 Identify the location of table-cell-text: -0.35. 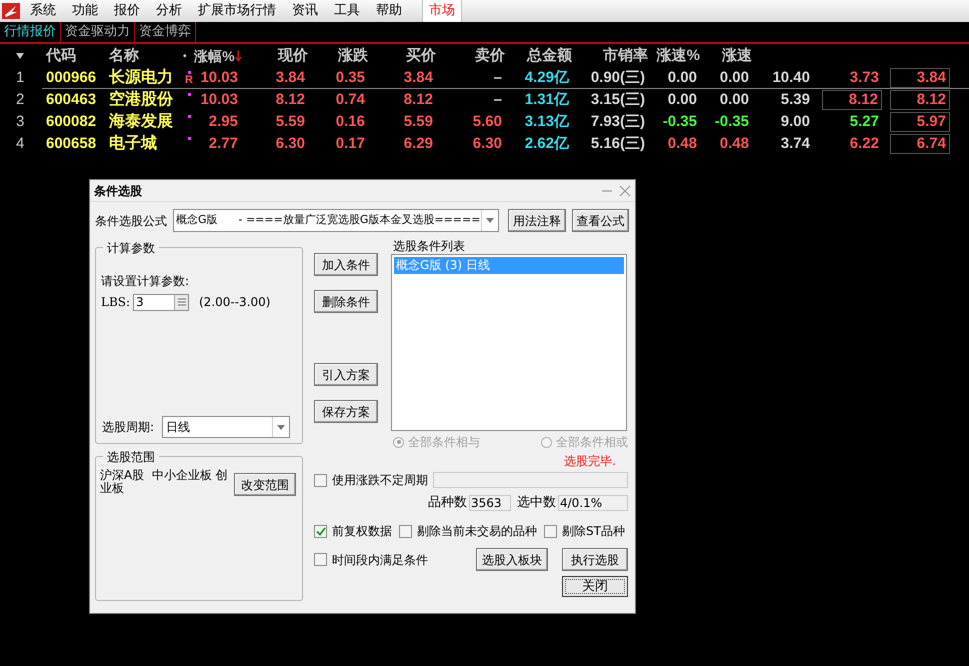
(732, 122).